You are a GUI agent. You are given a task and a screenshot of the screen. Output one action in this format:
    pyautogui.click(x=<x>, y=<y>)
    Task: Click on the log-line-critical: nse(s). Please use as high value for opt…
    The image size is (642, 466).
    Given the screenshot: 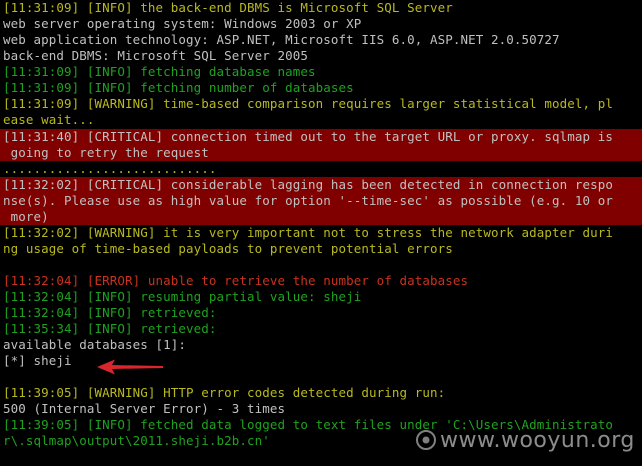 What is the action you would take?
    pyautogui.click(x=321, y=201)
    